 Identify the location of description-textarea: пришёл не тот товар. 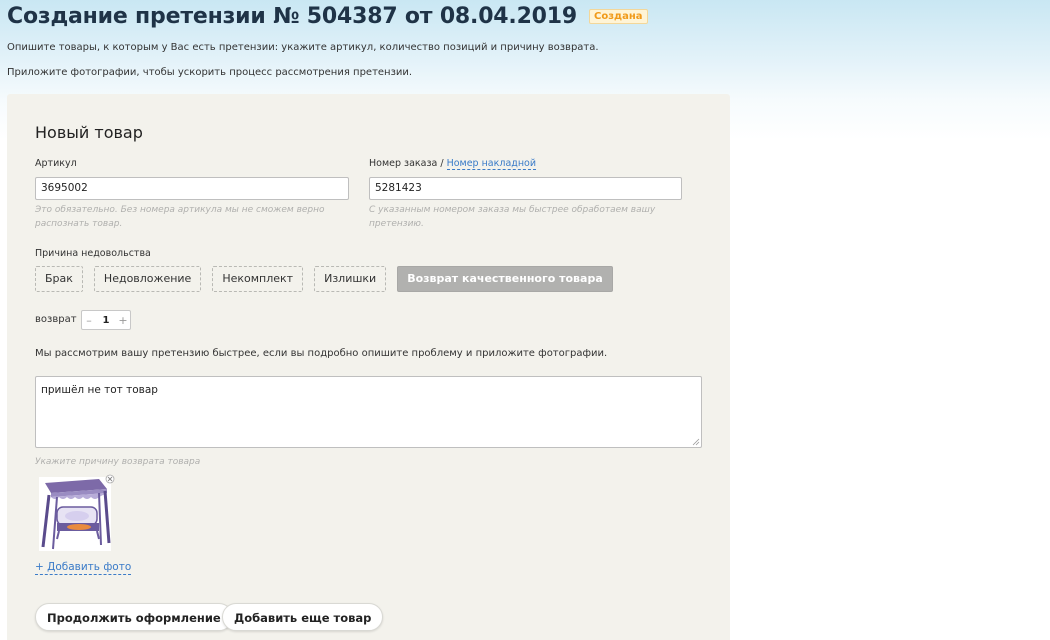
(368, 412).